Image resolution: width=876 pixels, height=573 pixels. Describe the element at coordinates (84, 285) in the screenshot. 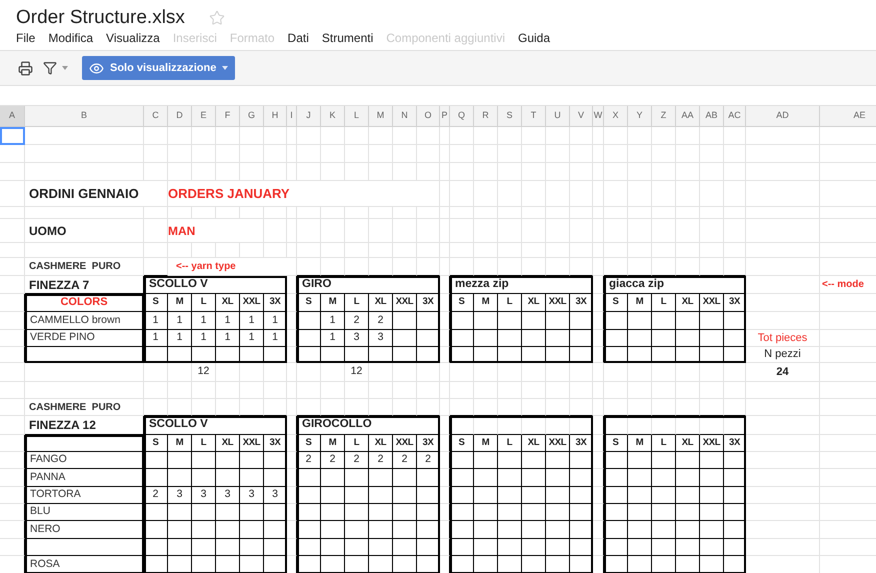

I see `spreadsheet-cell: FINEZZA 7` at that location.